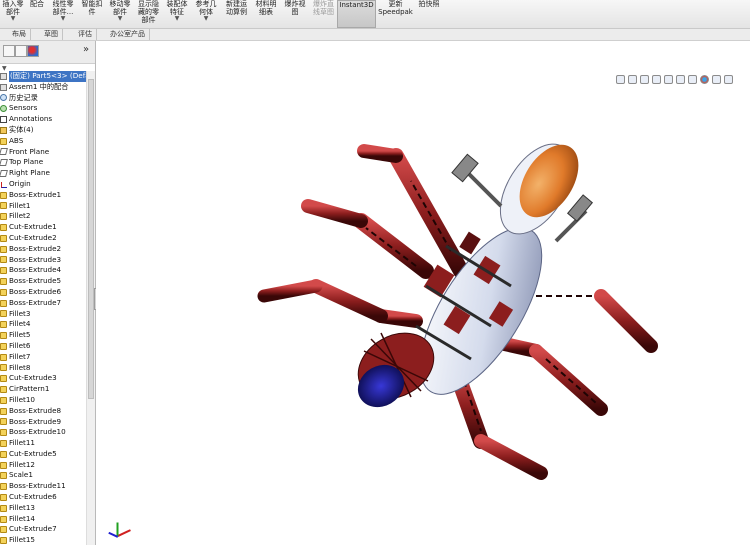 The height and width of the screenshot is (547, 750). Describe the element at coordinates (43, 475) in the screenshot. I see `tree-item: Scale1` at that location.